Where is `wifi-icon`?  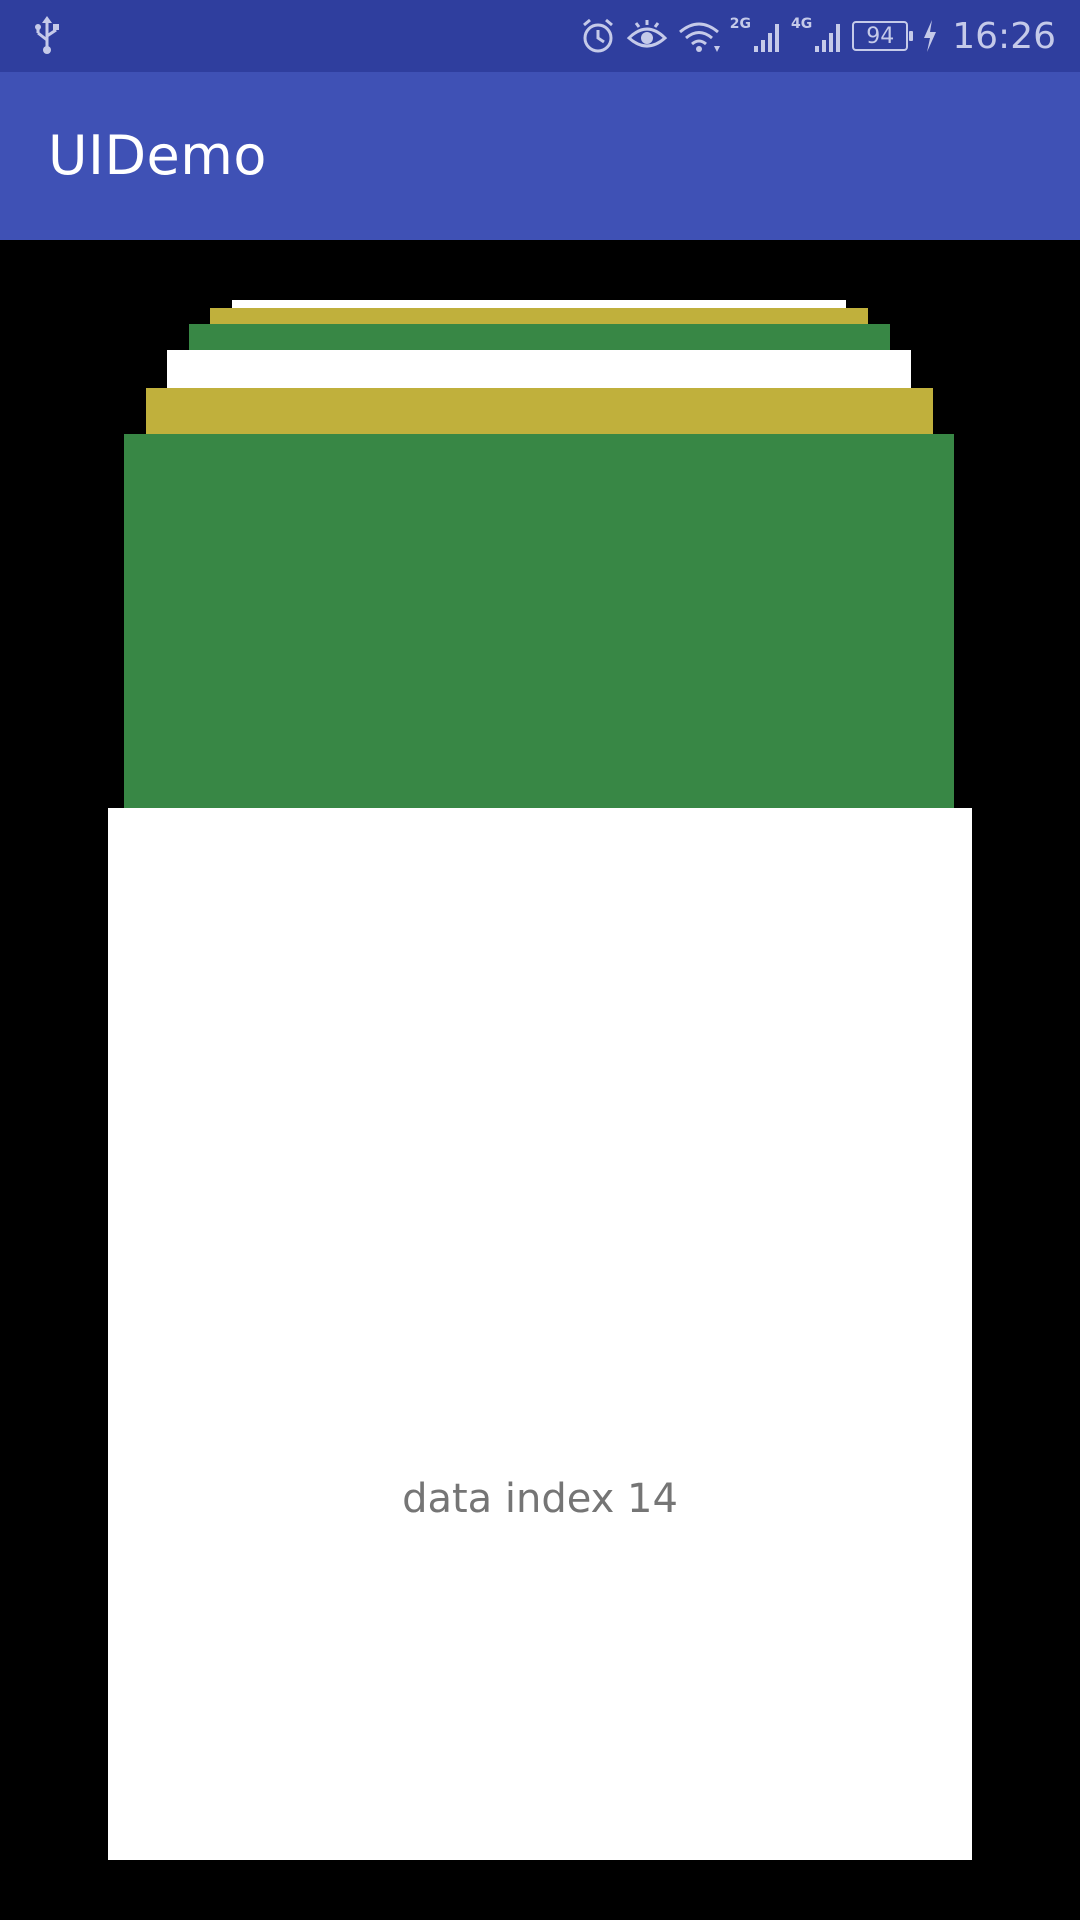 wifi-icon is located at coordinates (699, 36).